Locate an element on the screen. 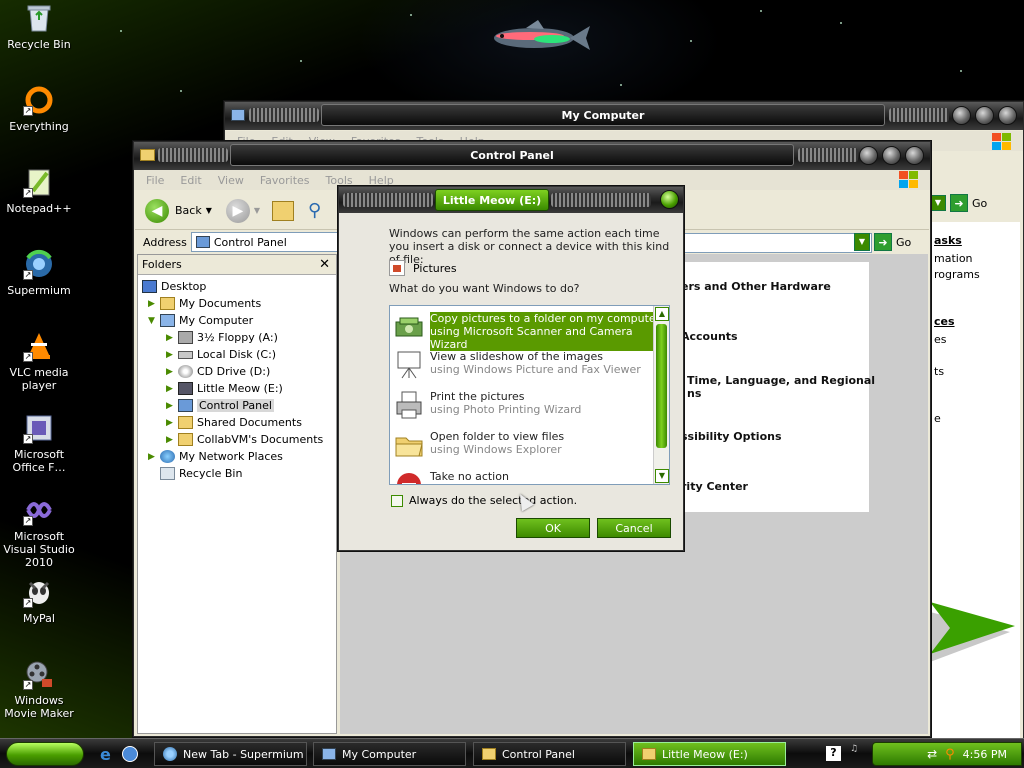 This screenshot has width=1024, height=768. tree-item-network-places: ▶ My Network Places is located at coordinates (215, 456).